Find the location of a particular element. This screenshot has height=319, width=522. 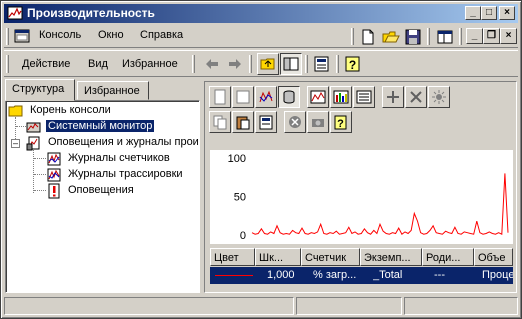

save-icon is located at coordinates (413, 37).